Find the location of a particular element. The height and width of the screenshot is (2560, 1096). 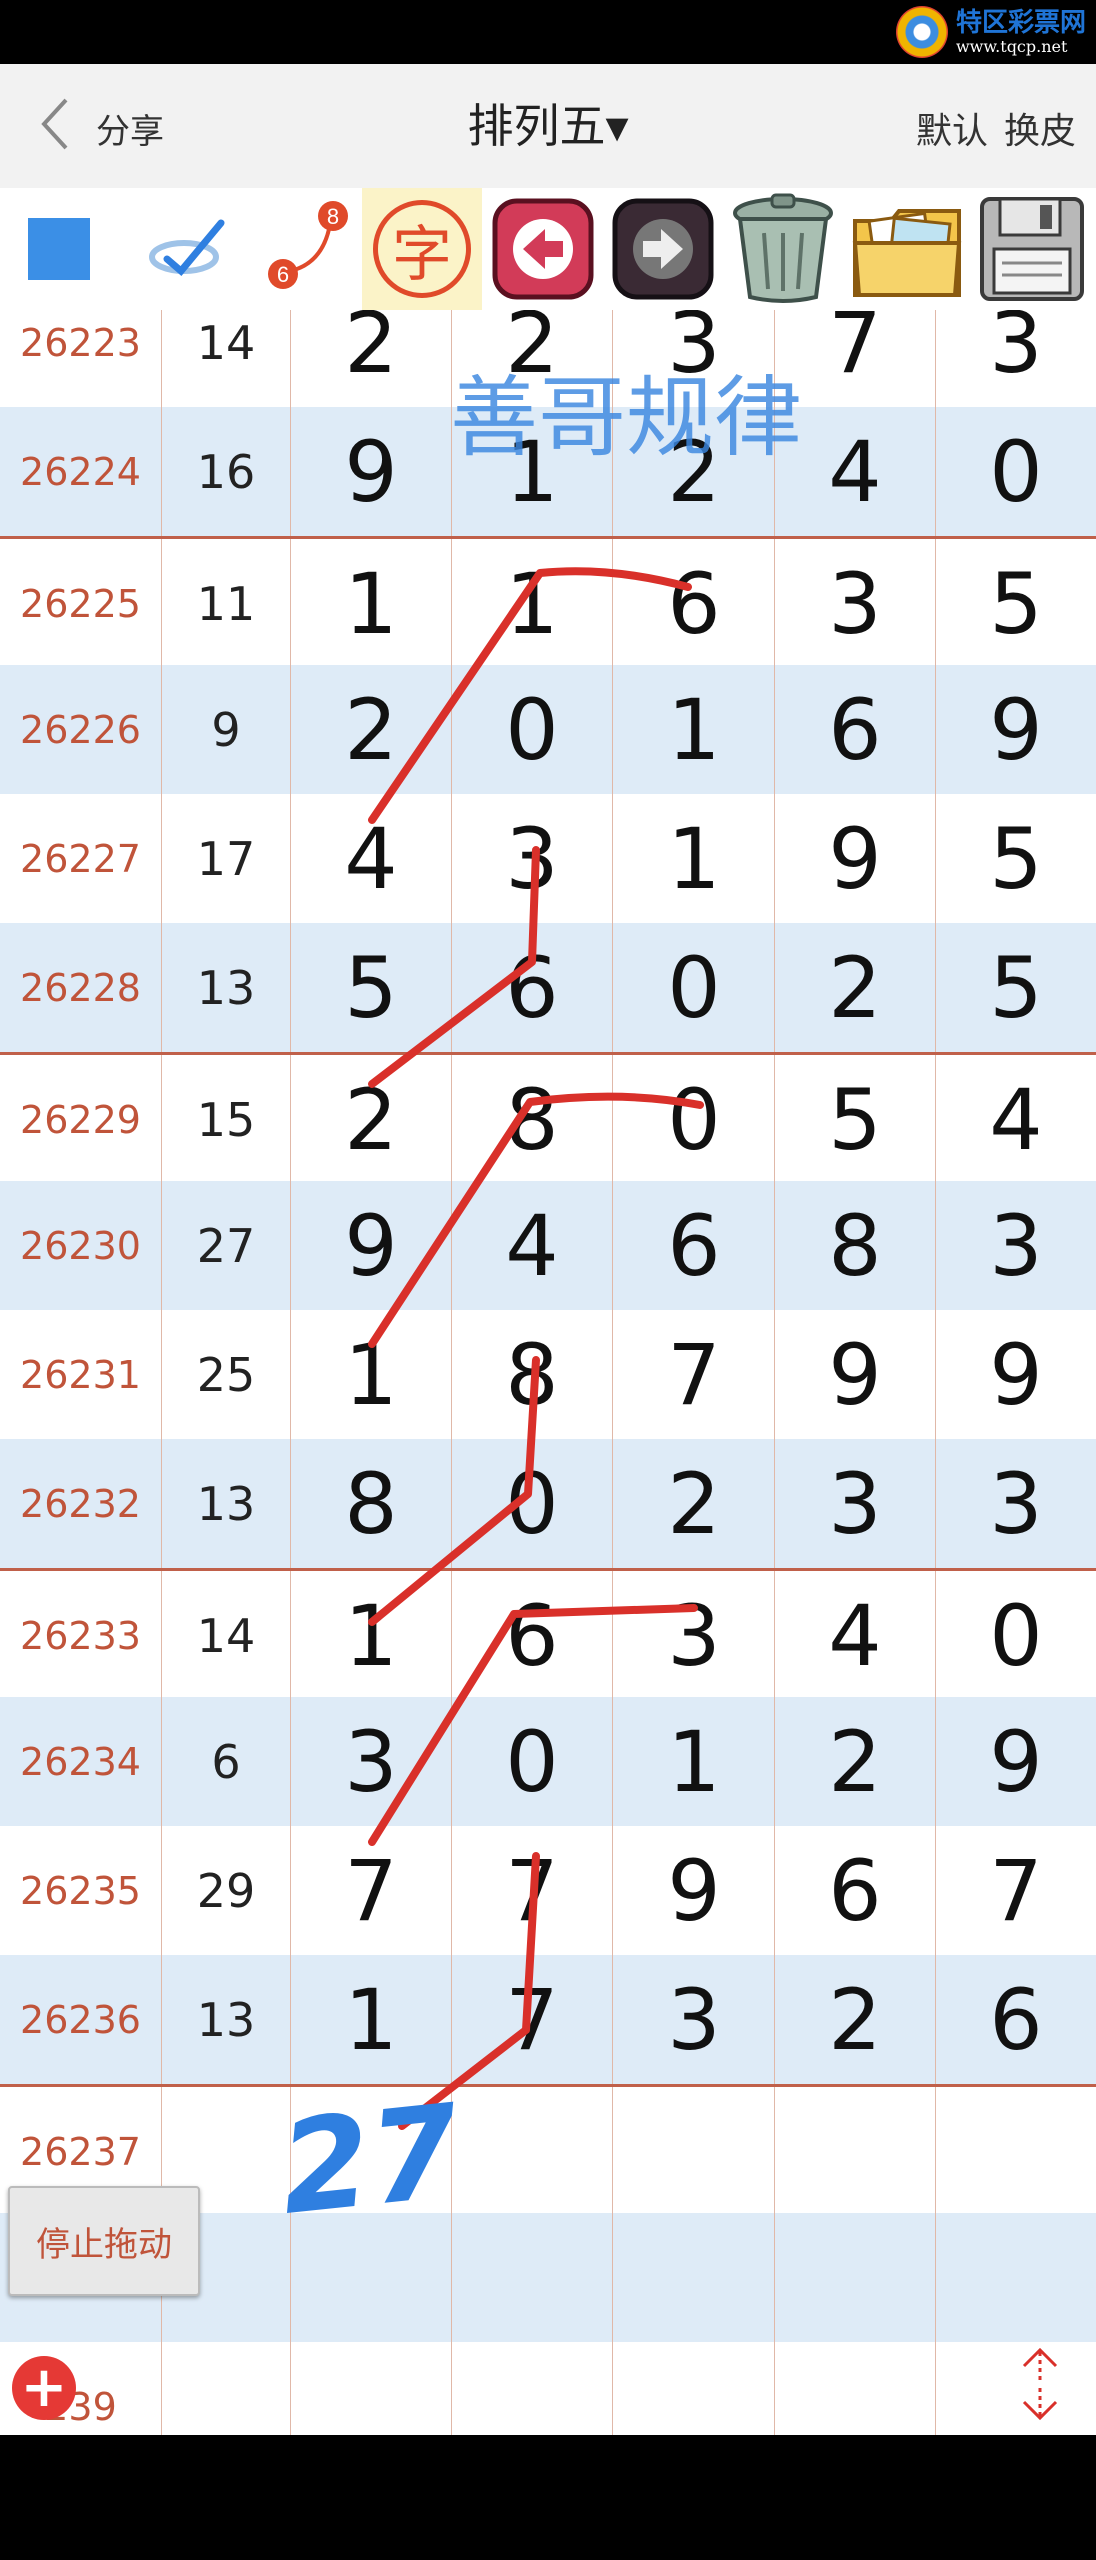

clear-button is located at coordinates (783, 249).